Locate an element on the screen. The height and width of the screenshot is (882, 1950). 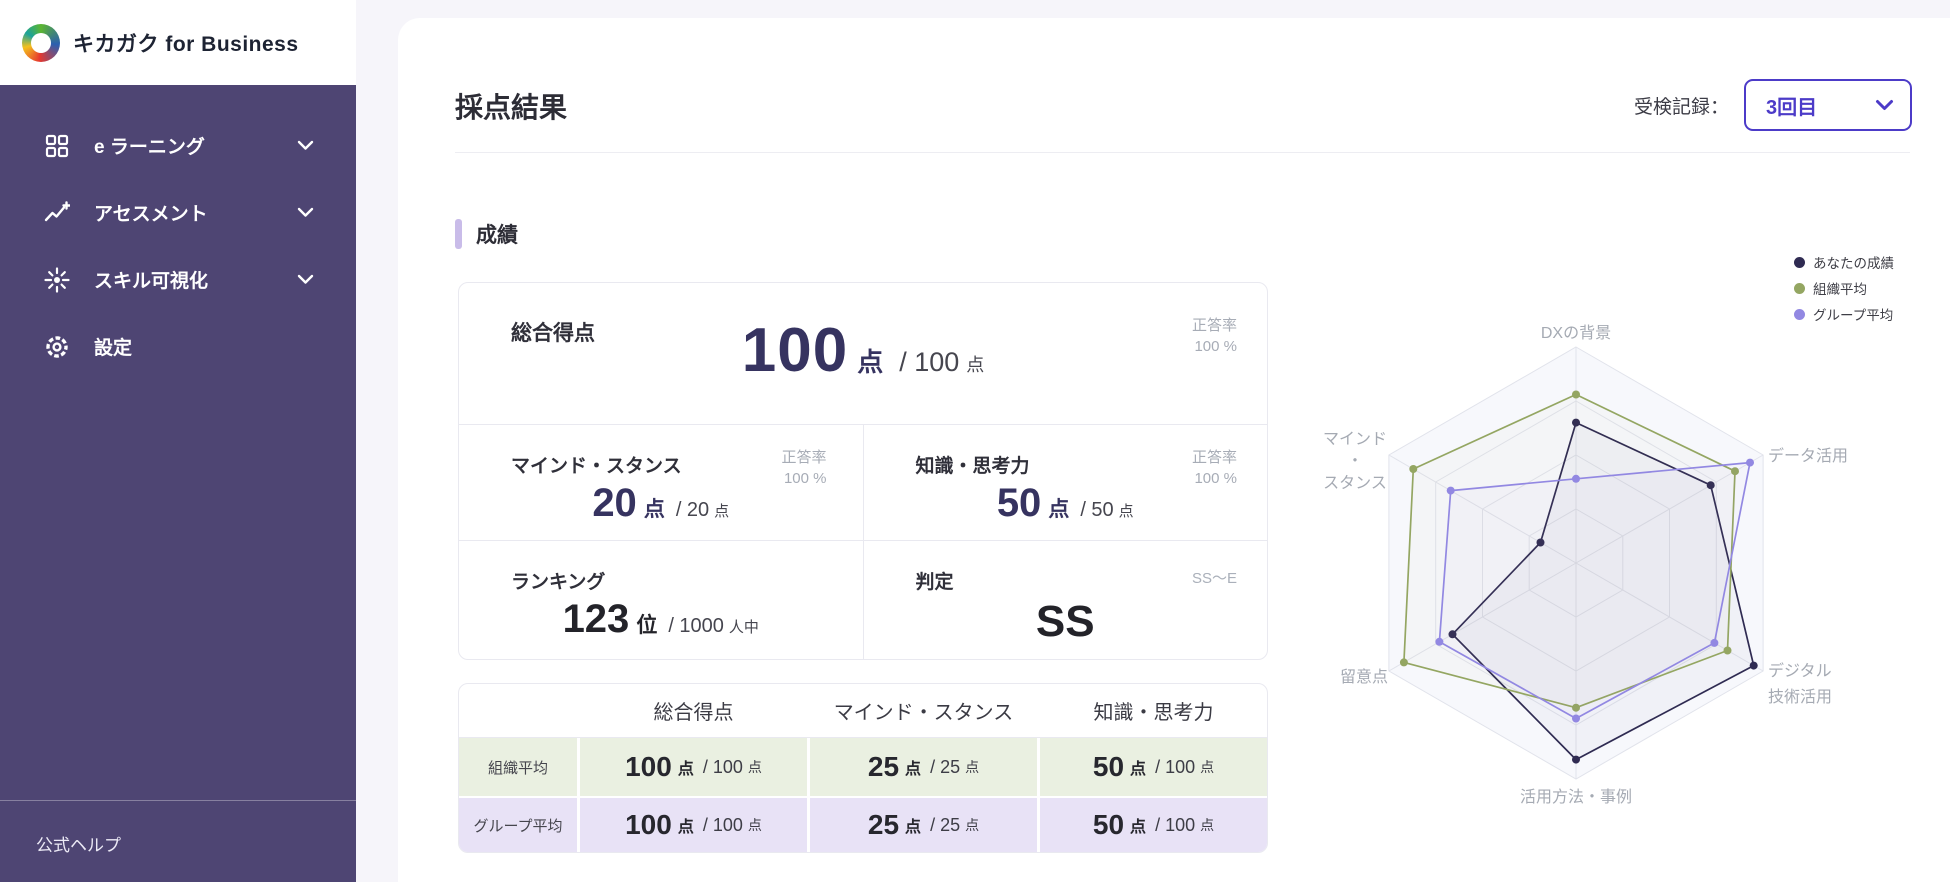
sidebar-item-assessment: アセスメント is located at coordinates (178, 212).